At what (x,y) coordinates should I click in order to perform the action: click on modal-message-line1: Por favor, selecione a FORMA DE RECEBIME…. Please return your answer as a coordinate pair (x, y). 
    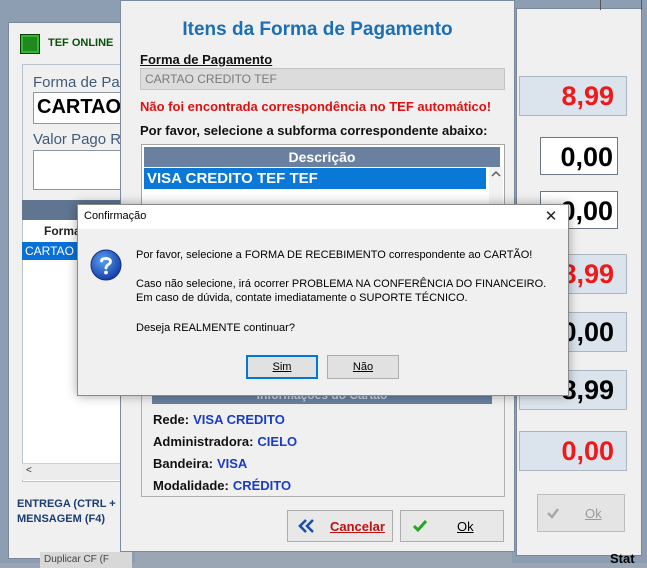
    Looking at the image, I should click on (334, 255).